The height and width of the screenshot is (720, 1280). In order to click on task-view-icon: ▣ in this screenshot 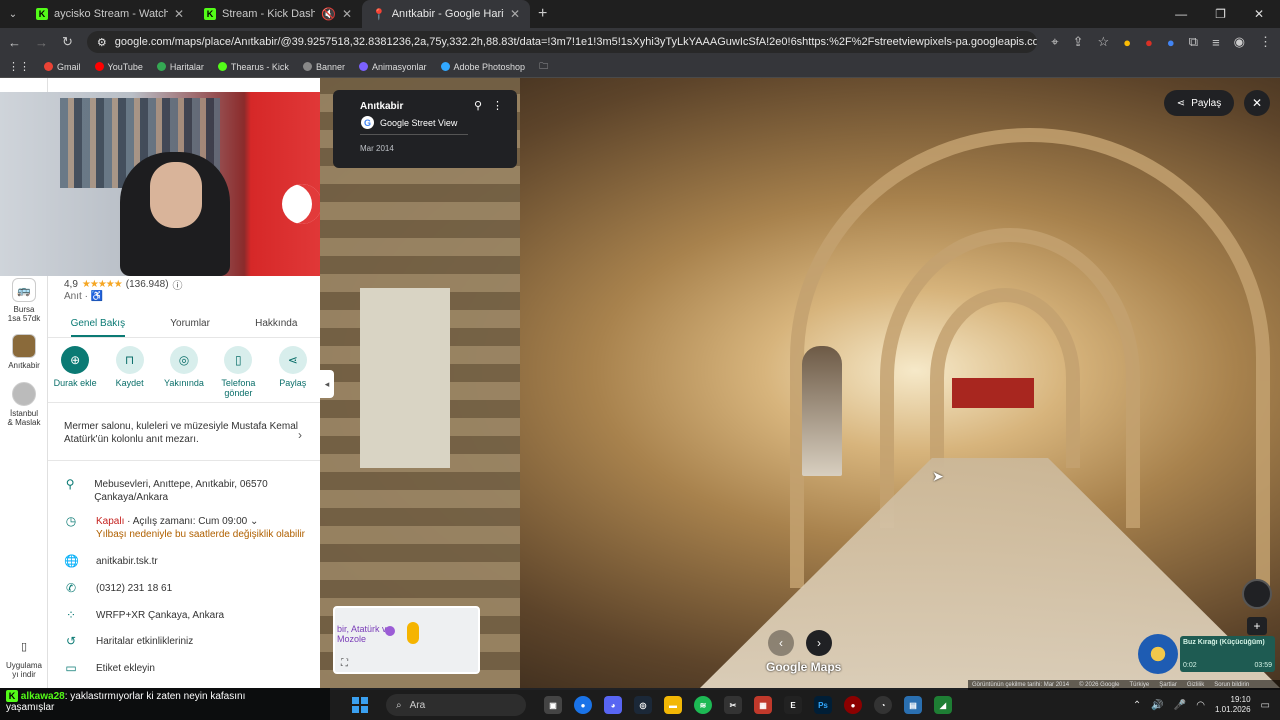, I will do `click(553, 705)`.